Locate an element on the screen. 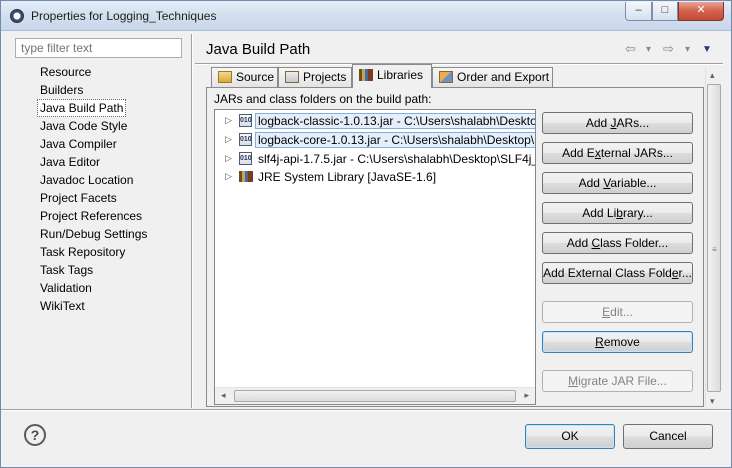 Image resolution: width=732 pixels, height=468 pixels. nav-item-java-compiler: Java Compiler is located at coordinates (78, 144).